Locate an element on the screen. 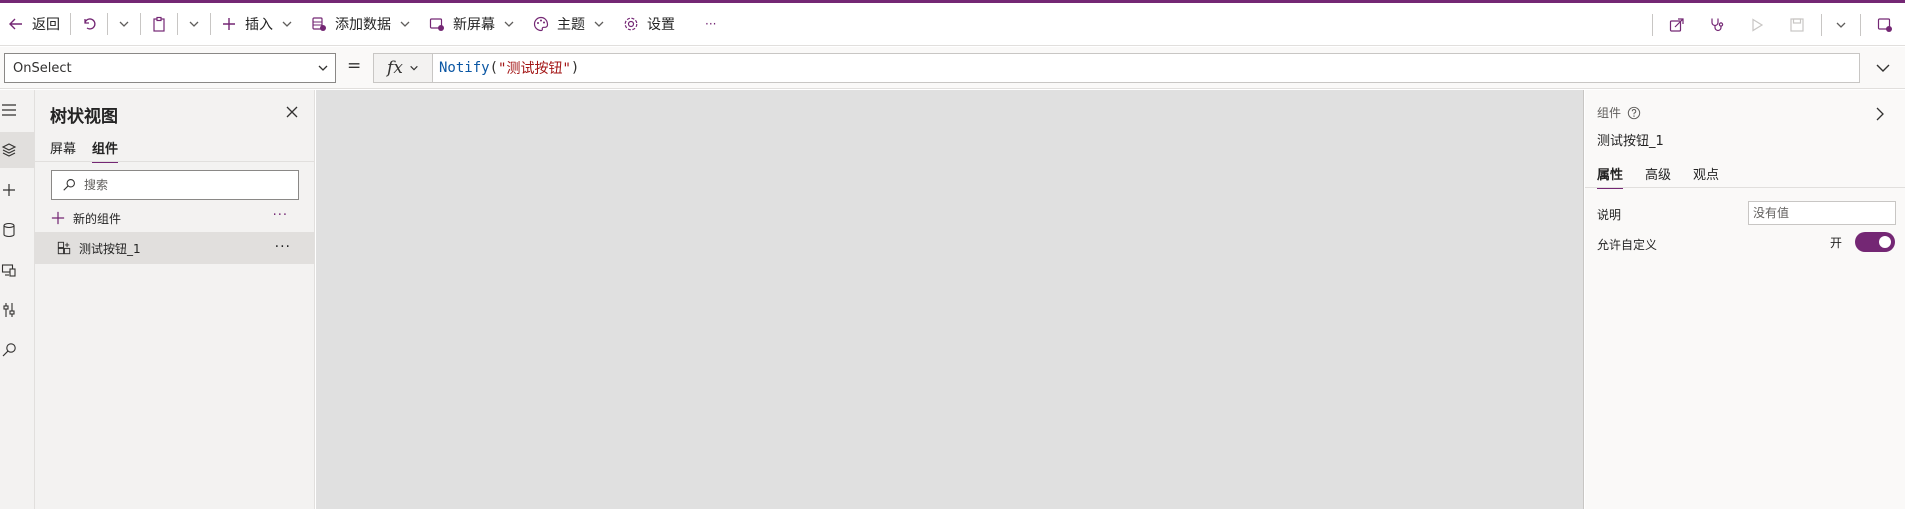 Image resolution: width=1905 pixels, height=509 pixels. redo-dropdown-button is located at coordinates (124, 24).